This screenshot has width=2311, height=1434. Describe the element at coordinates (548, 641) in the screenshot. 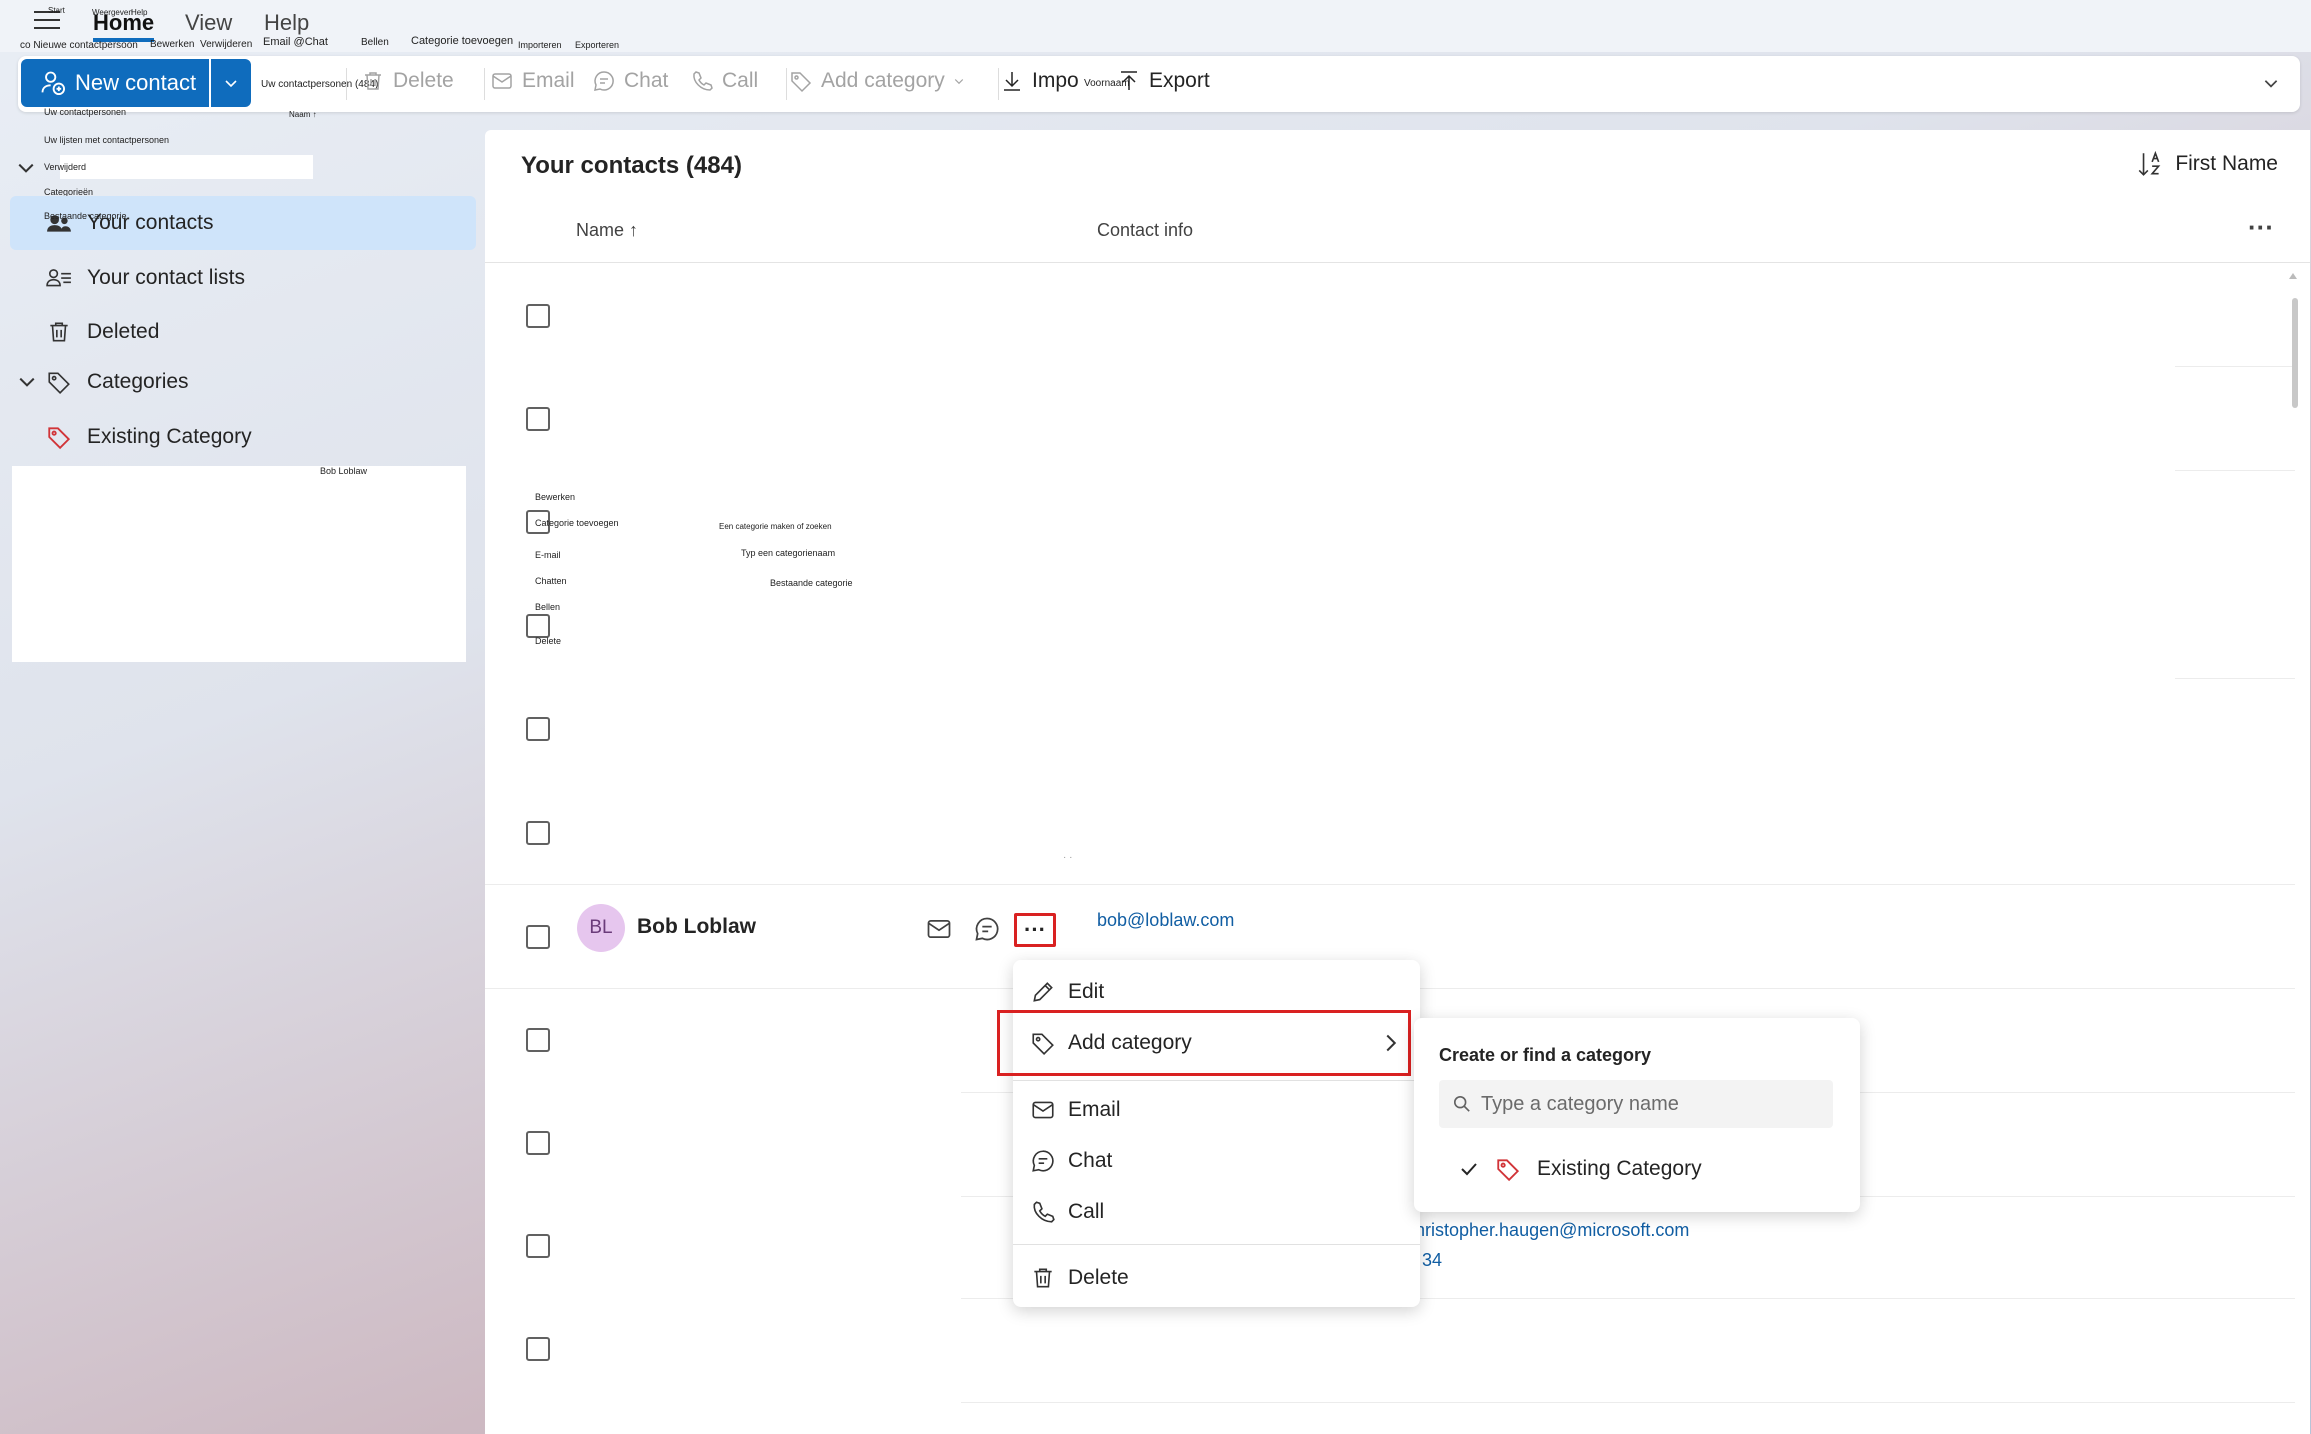

I see `tiny-delete: Delete` at that location.